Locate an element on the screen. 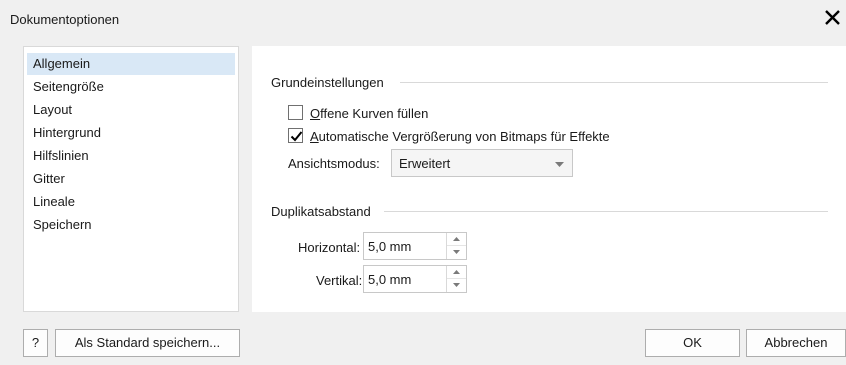  sidebar-item-gitter: Gitter is located at coordinates (131, 179).